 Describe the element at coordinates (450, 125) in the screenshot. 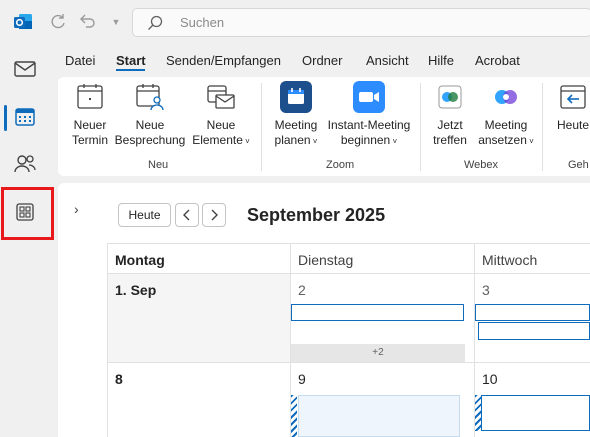

I see `jetzt-treffen-label-1: Jetzt` at that location.